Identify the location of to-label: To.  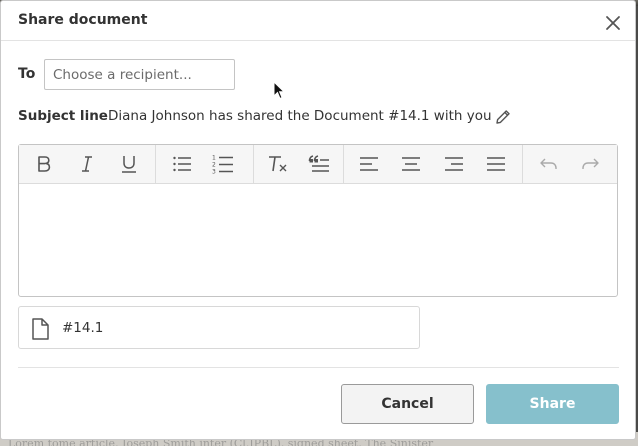
(27, 74).